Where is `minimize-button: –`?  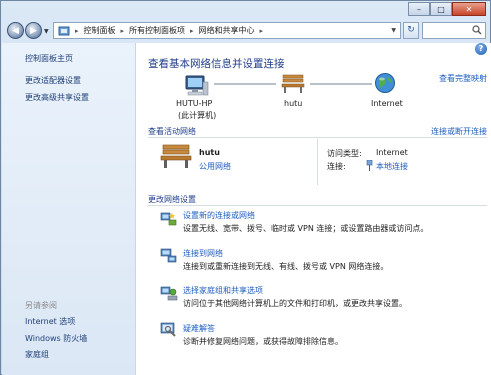
minimize-button: – is located at coordinates (419, 9).